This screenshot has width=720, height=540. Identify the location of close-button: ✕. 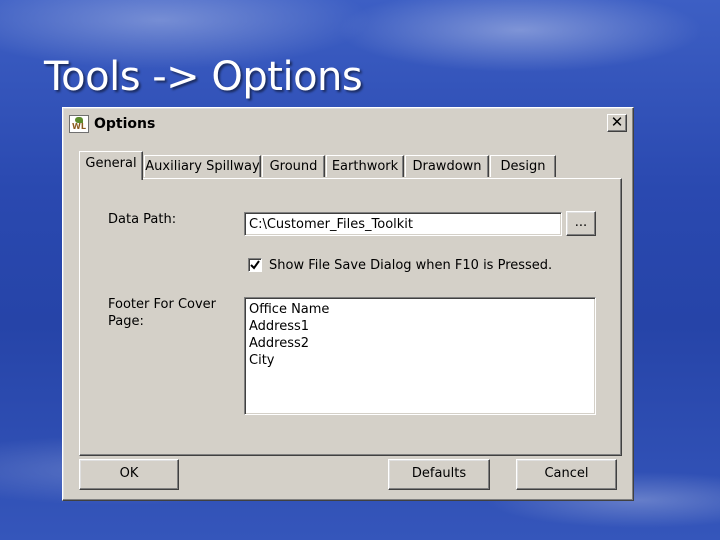
(617, 123).